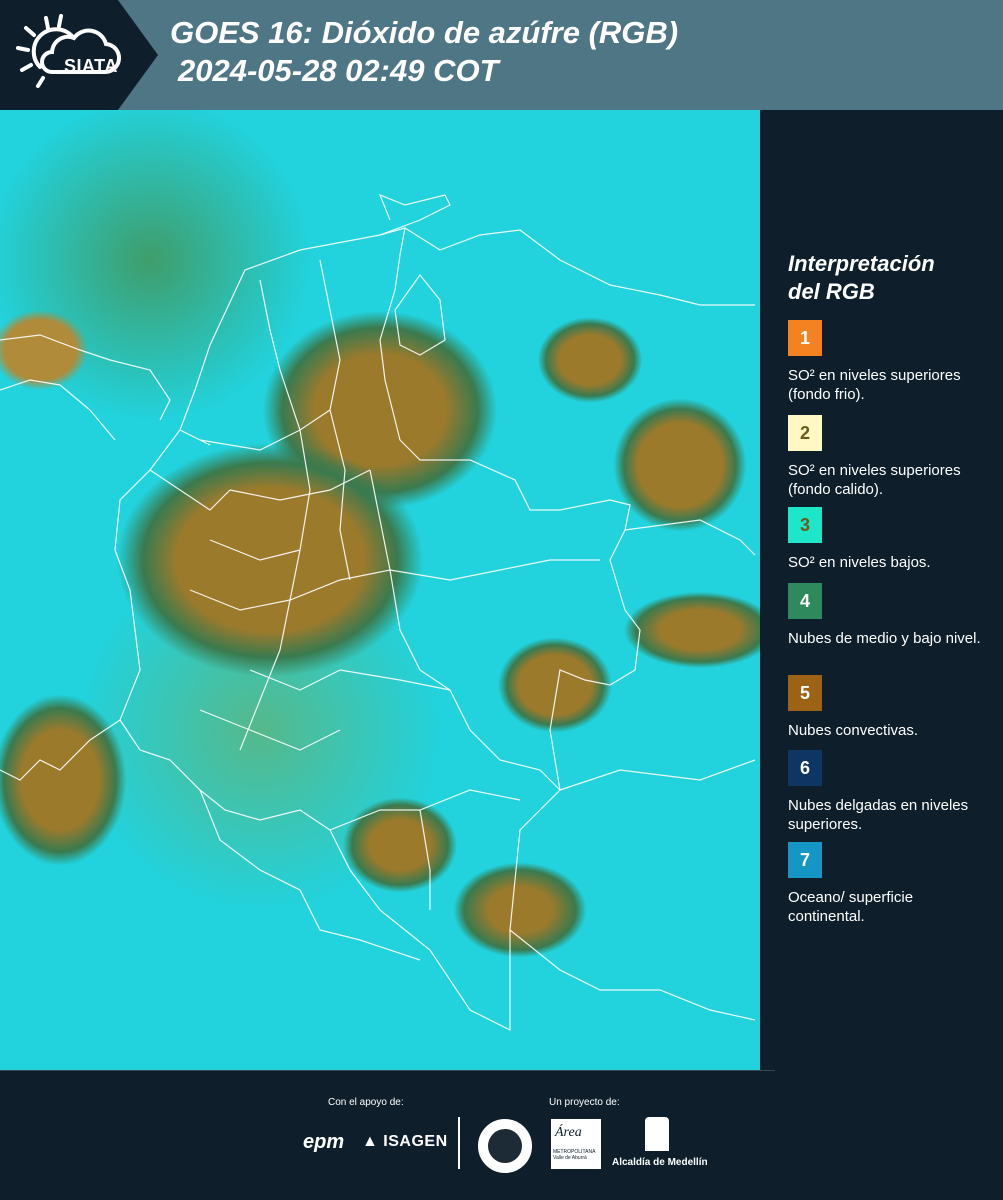  Describe the element at coordinates (878, 815) in the screenshot. I see `legend-label-6: Nubes delgadas en niveles superiores.` at that location.